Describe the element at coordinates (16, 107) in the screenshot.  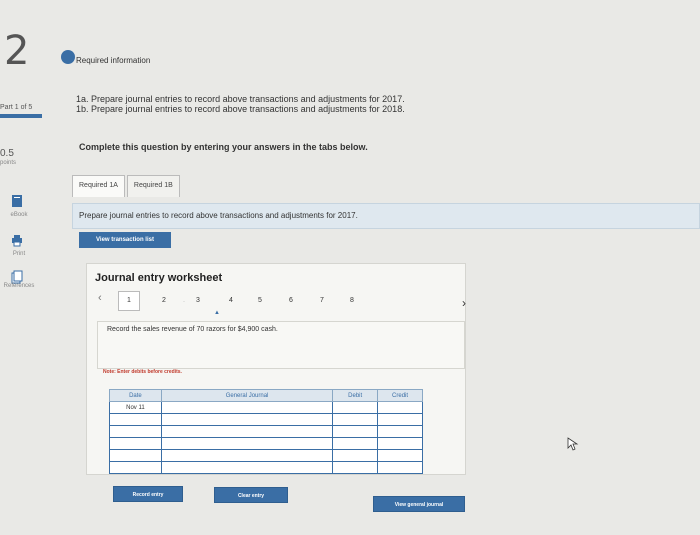
I see `part-label: Part 1 of 5` at that location.